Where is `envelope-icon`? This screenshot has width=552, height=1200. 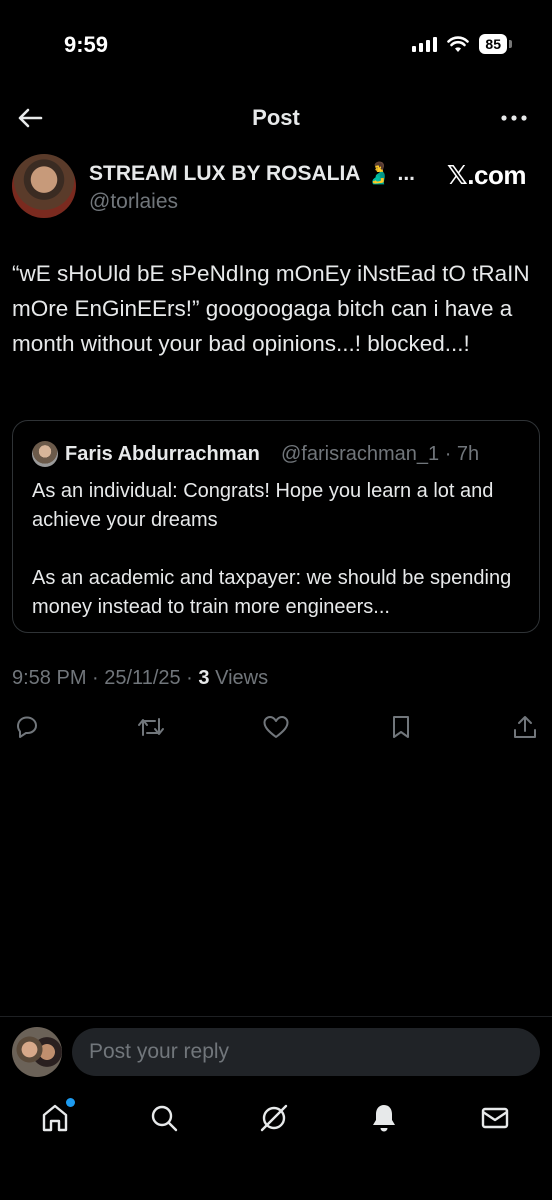 envelope-icon is located at coordinates (495, 1118).